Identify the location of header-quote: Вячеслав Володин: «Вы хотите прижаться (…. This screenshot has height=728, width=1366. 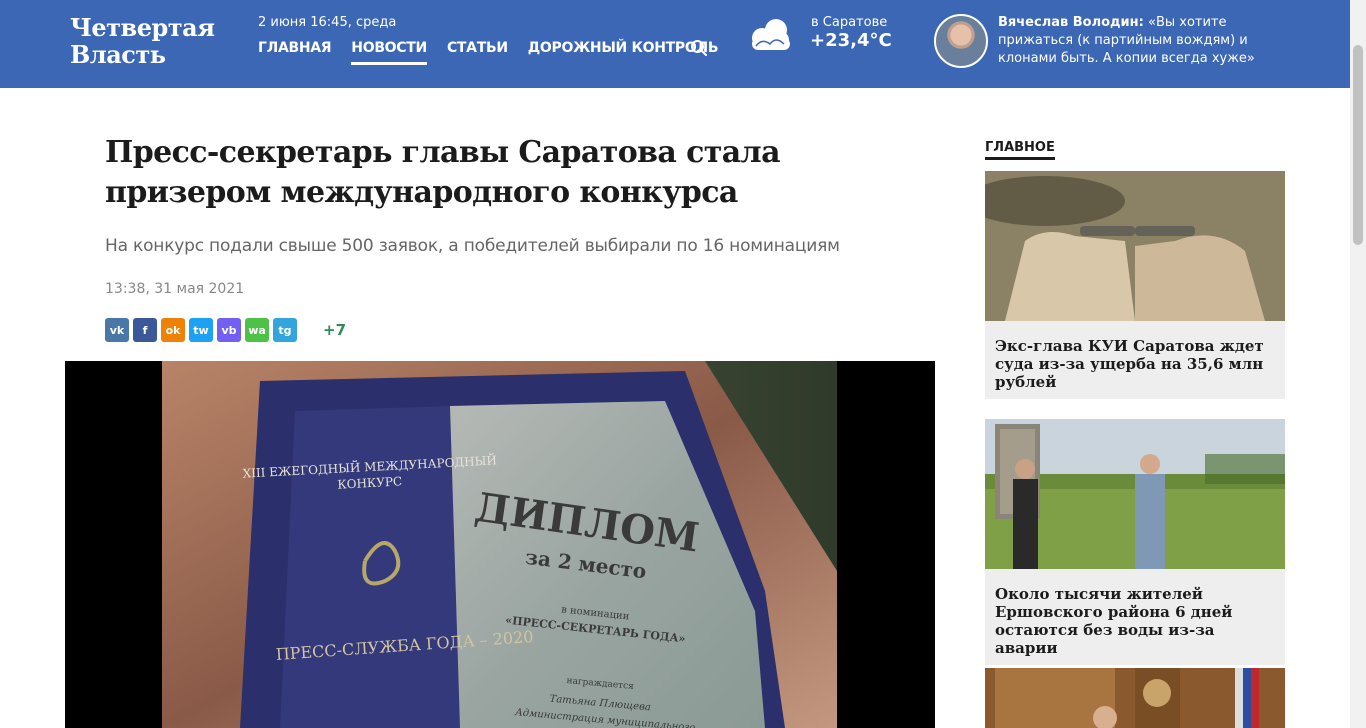
(1148, 41).